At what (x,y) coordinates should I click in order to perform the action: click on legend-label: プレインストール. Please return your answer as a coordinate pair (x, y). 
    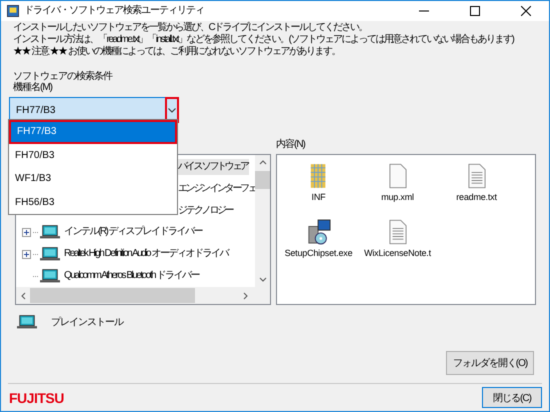
    Looking at the image, I should click on (87, 322).